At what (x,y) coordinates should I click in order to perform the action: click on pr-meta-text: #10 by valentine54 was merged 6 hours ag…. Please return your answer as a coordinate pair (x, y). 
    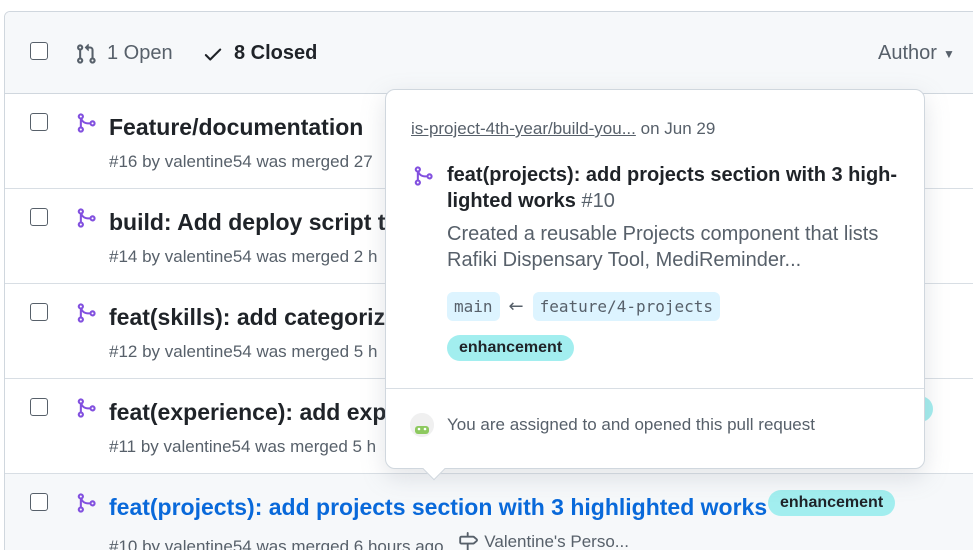
    Looking at the image, I should click on (276, 543).